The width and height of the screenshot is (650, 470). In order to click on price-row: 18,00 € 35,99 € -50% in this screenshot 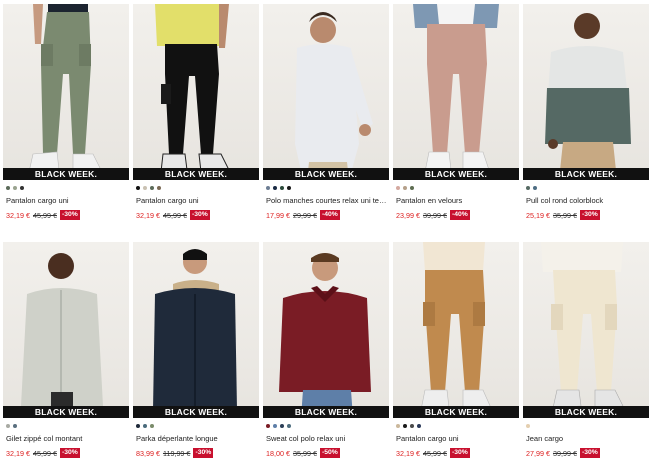, I will do `click(326, 453)`.